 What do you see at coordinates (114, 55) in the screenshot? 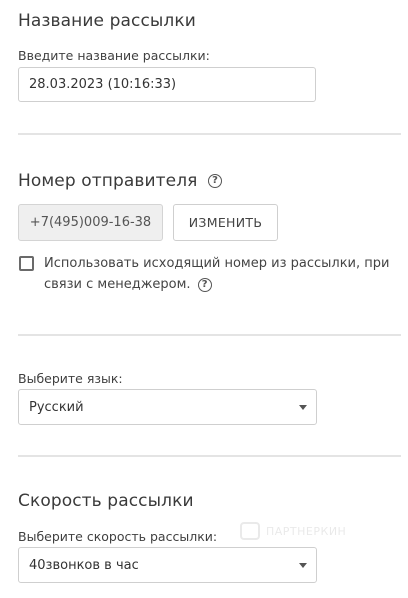
I see `mailing-name-label: Введите название рассылки:` at bounding box center [114, 55].